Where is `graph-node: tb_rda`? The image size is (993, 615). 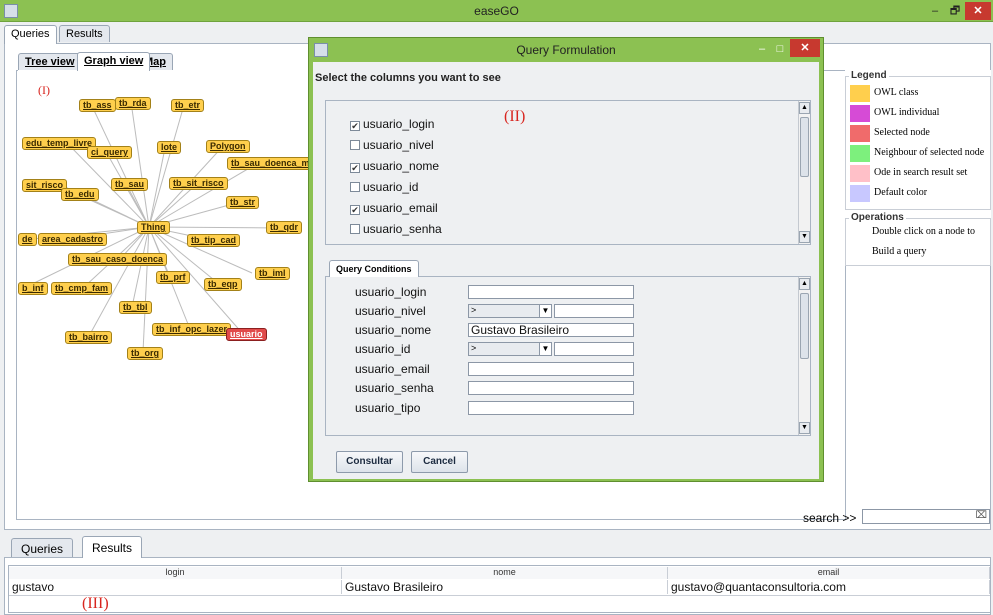
graph-node: tb_rda is located at coordinates (133, 103).